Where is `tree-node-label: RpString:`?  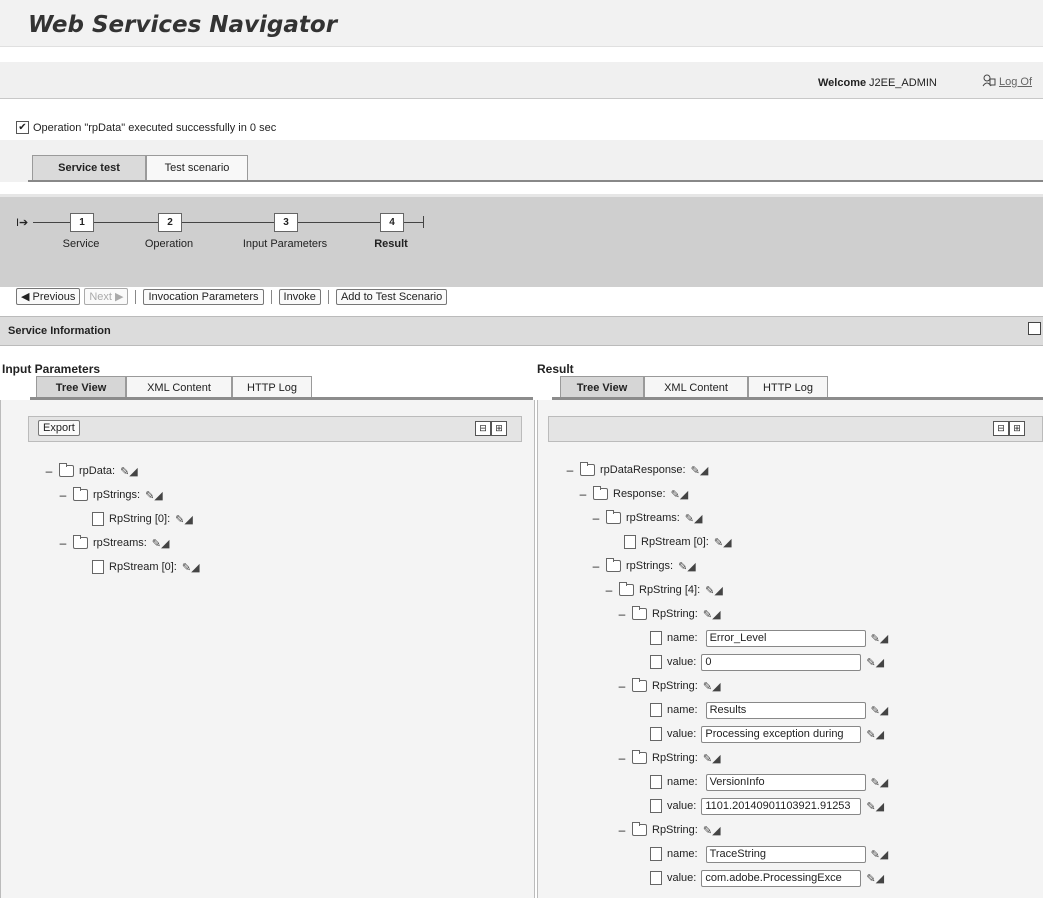 tree-node-label: RpString: is located at coordinates (675, 830).